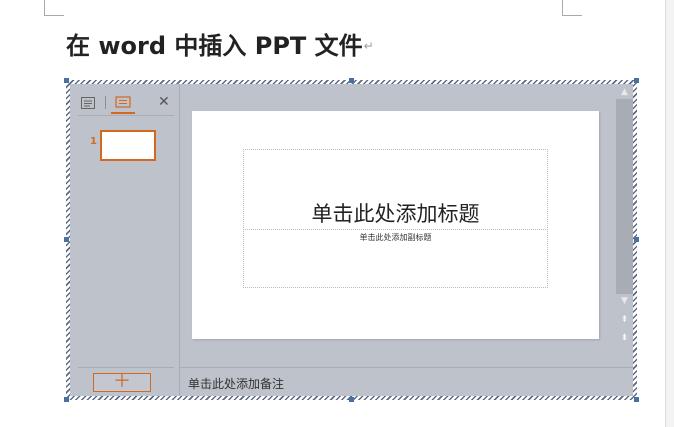 The image size is (674, 427). I want to click on slides-view-icon, so click(123, 102).